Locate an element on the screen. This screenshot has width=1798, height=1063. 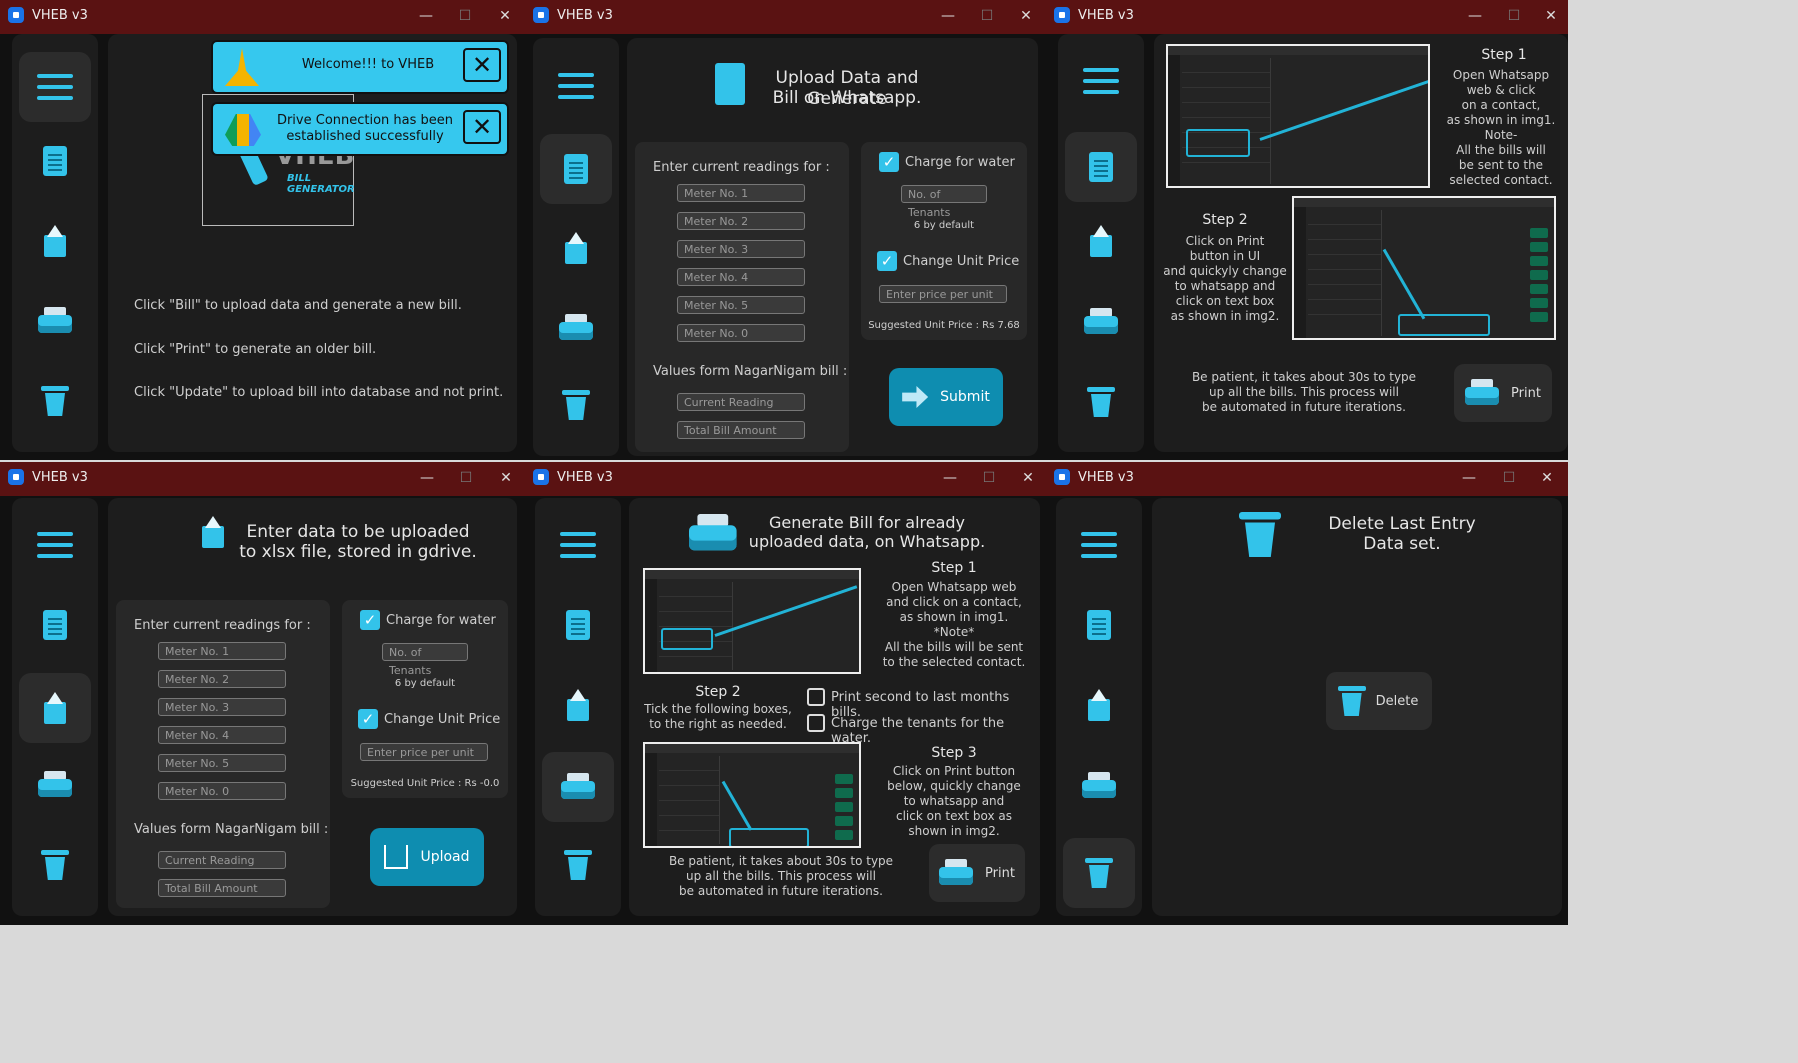
step1-line: web & click is located at coordinates (1501, 90).